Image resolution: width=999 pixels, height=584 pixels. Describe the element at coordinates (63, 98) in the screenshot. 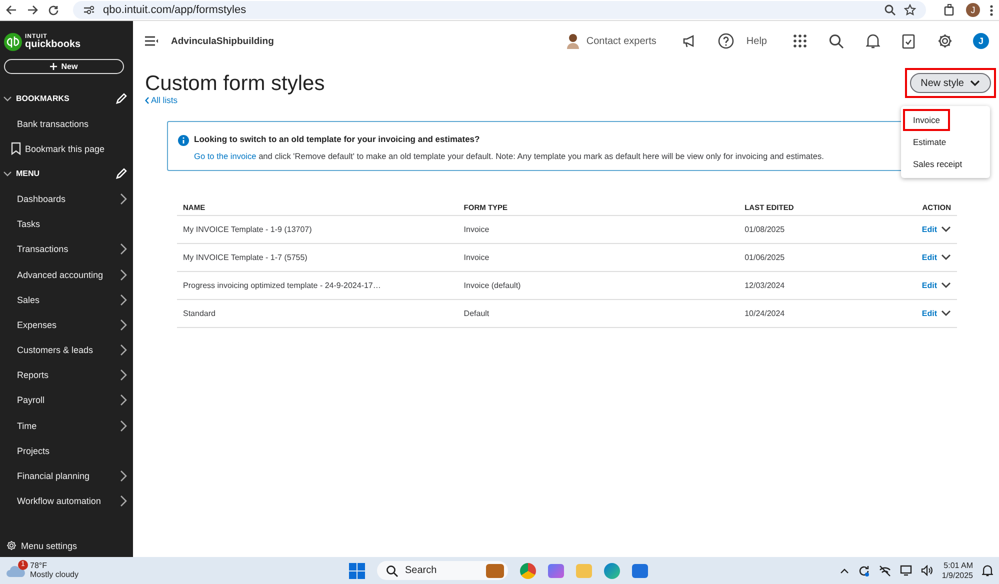

I see `bookmarks-heading: BOOKMARKS` at that location.